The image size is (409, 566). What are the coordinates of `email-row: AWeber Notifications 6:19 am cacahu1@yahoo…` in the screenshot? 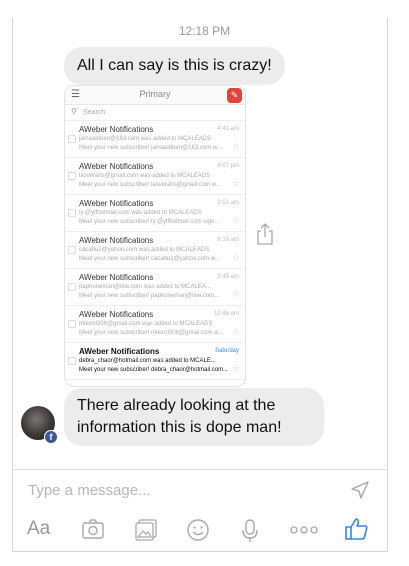 It's located at (155, 250).